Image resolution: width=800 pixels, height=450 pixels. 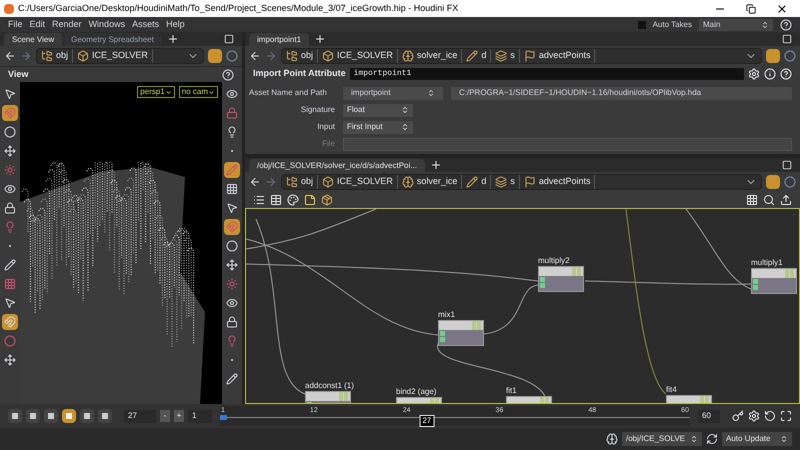 What do you see at coordinates (198, 92) in the screenshot?
I see `camera-mode-menu: no cam` at bounding box center [198, 92].